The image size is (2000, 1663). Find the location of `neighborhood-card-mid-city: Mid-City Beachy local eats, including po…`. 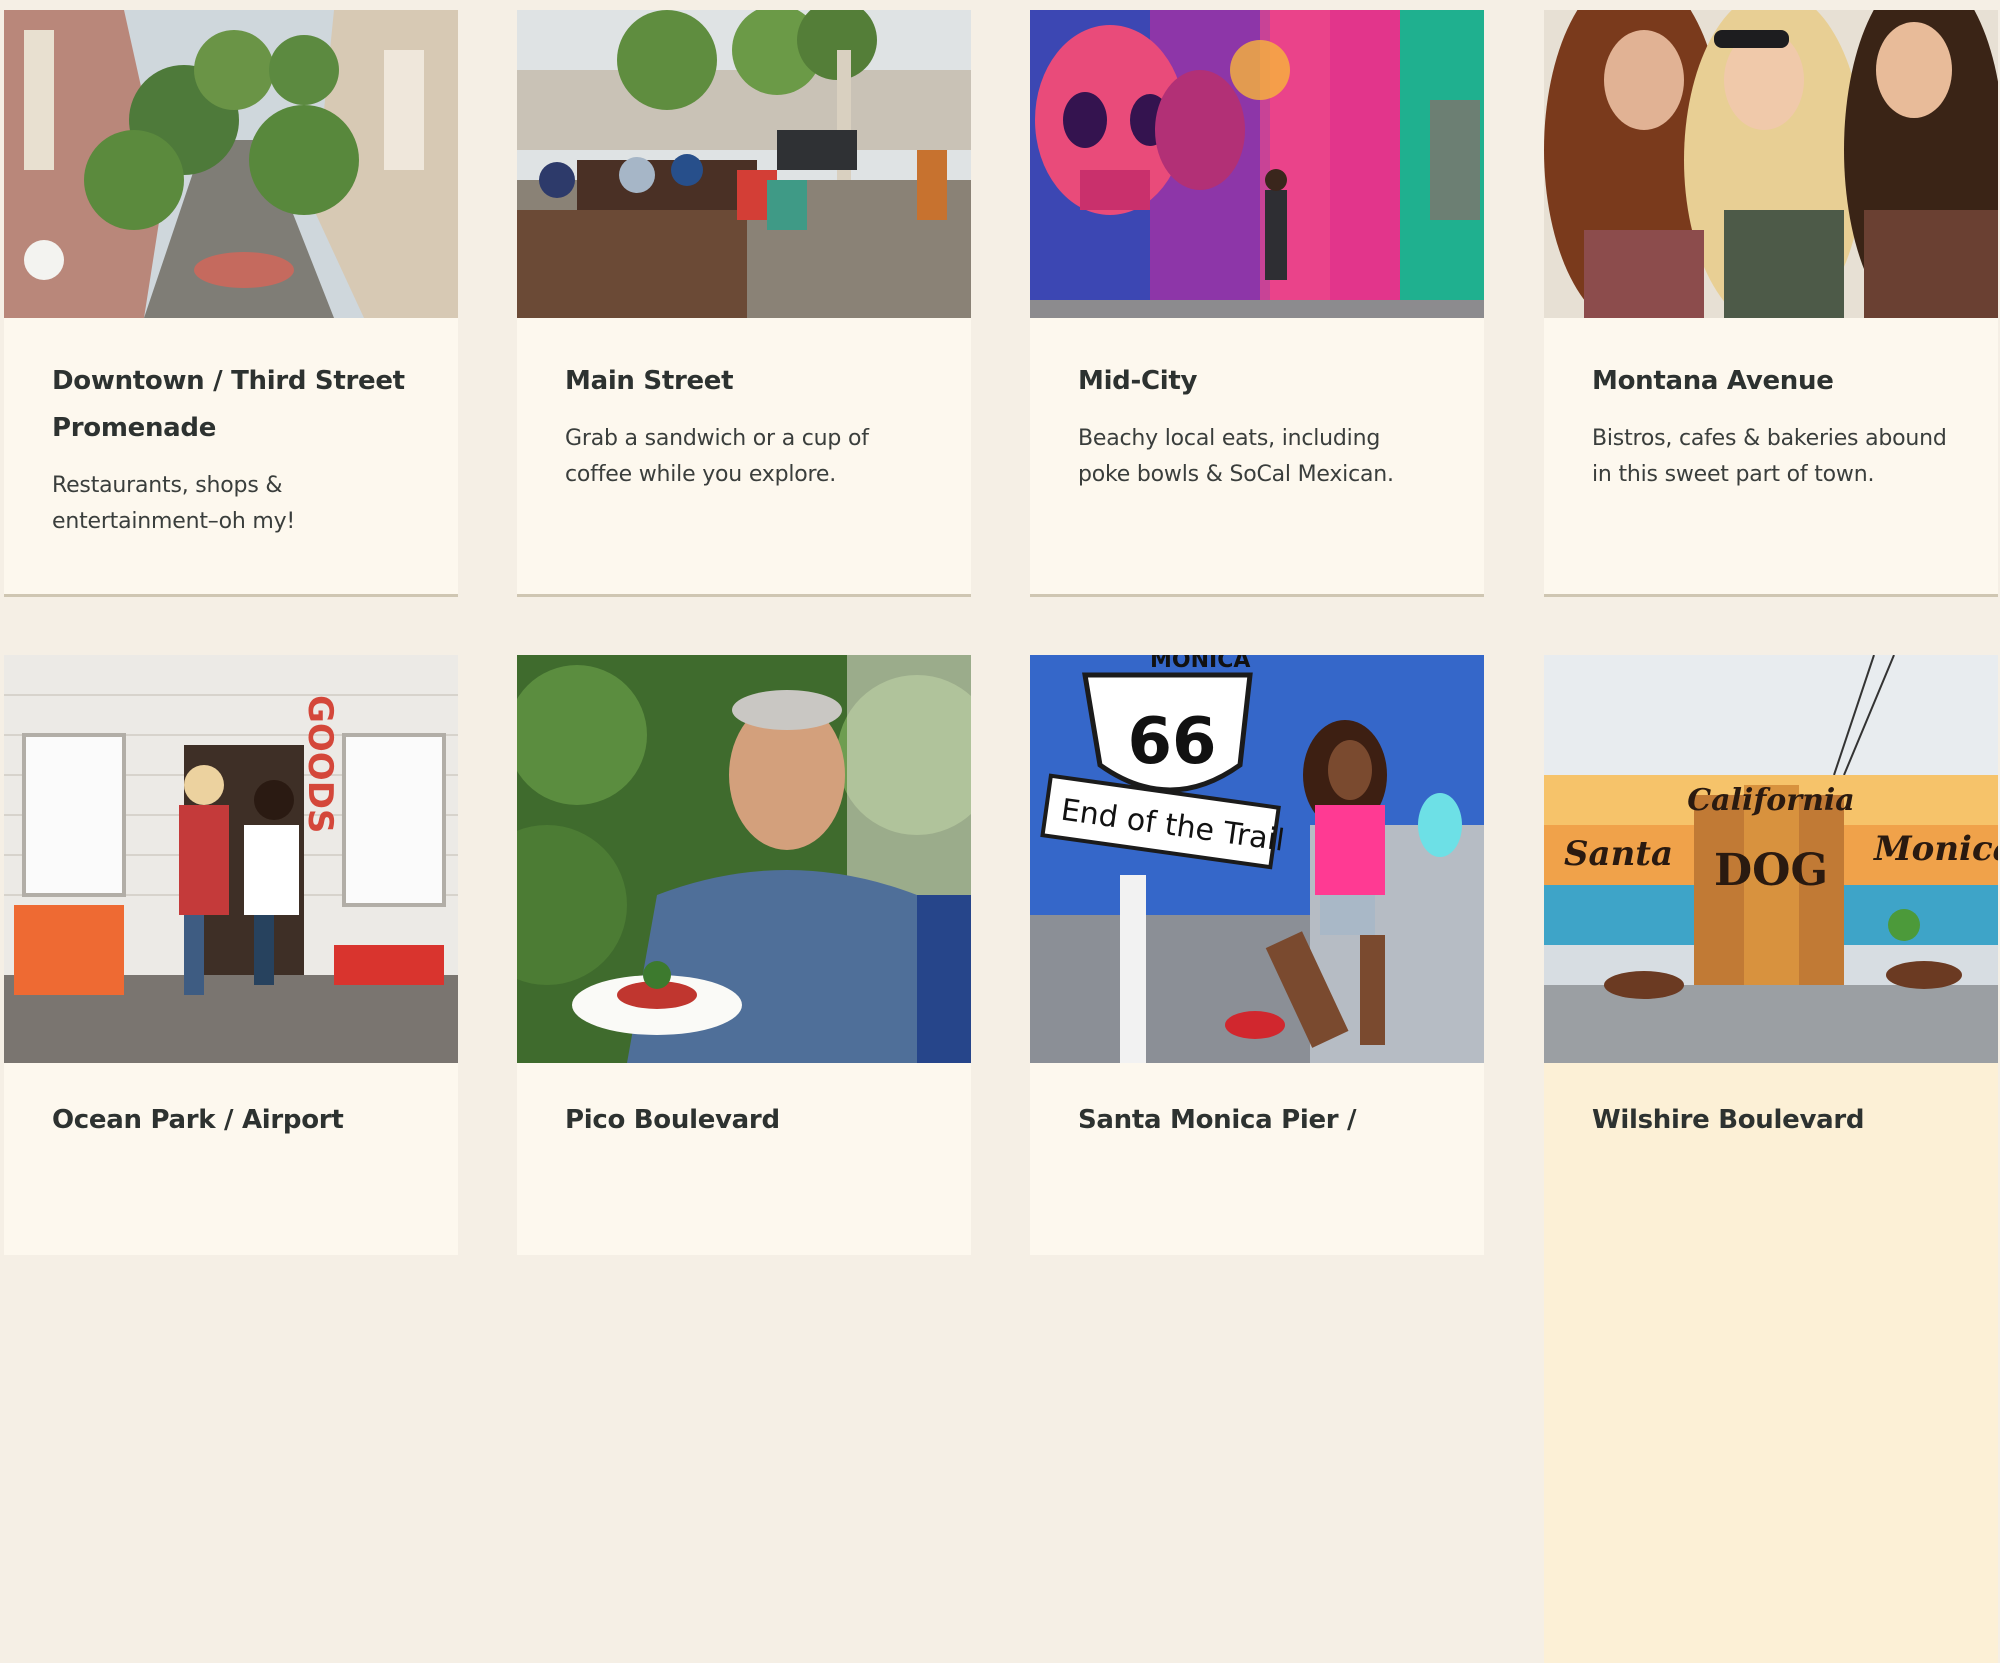

neighborhood-card-mid-city: Mid-City Beachy local eats, including po… is located at coordinates (1257, 303).